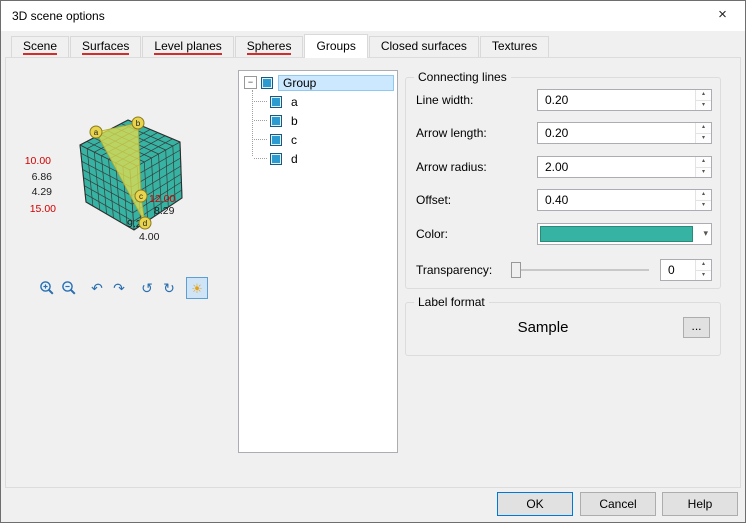 The height and width of the screenshot is (523, 746). Describe the element at coordinates (616, 234) in the screenshot. I see `color-swatch` at that location.